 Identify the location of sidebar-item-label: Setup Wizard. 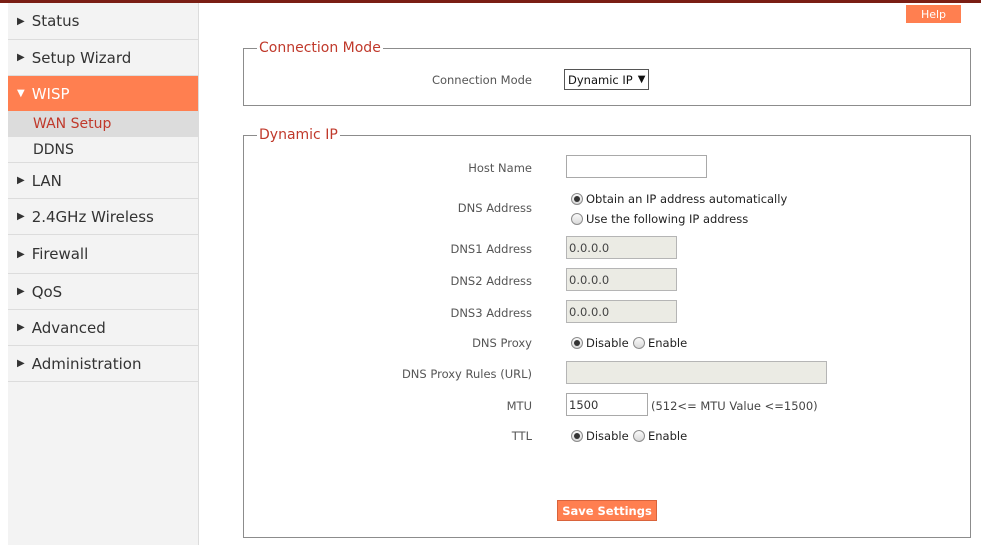
(81, 57).